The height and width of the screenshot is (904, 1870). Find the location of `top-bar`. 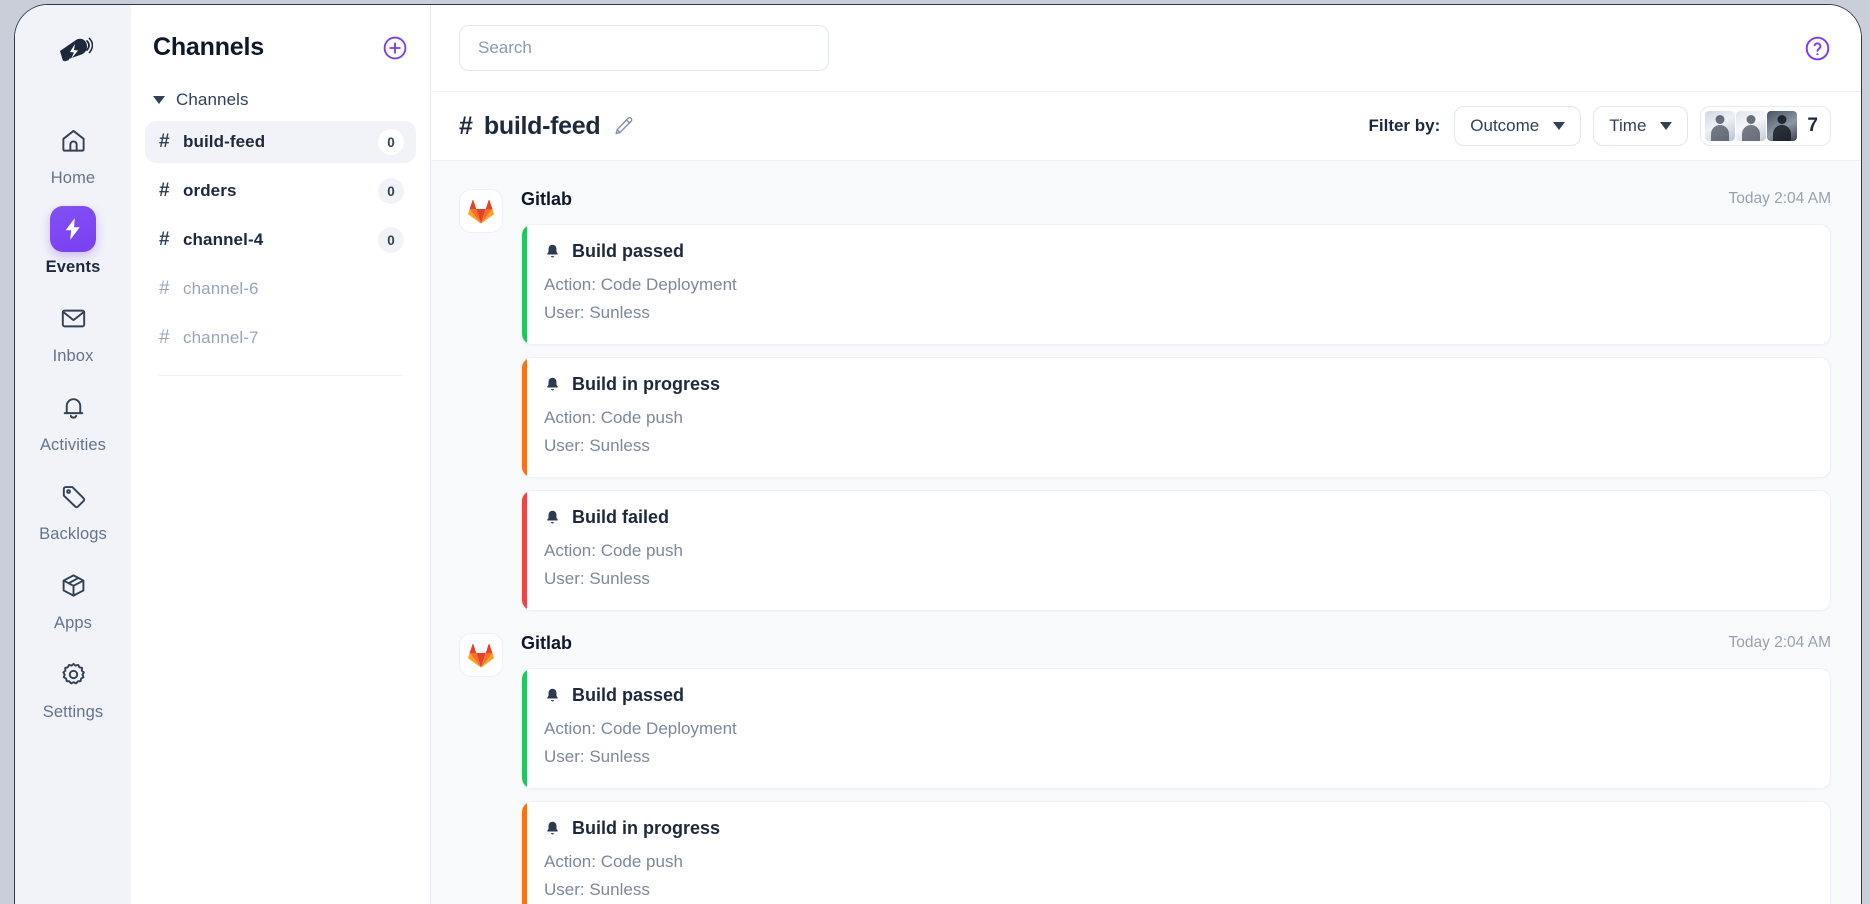

top-bar is located at coordinates (1146, 48).